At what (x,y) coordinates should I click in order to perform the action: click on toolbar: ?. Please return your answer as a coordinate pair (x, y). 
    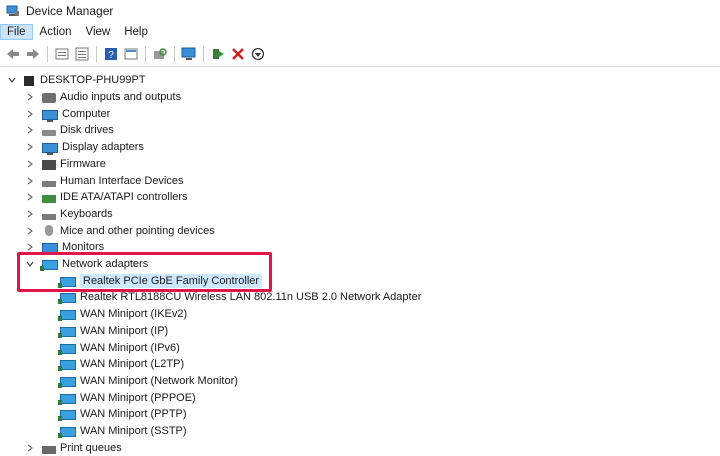
    Looking at the image, I should click on (360, 54).